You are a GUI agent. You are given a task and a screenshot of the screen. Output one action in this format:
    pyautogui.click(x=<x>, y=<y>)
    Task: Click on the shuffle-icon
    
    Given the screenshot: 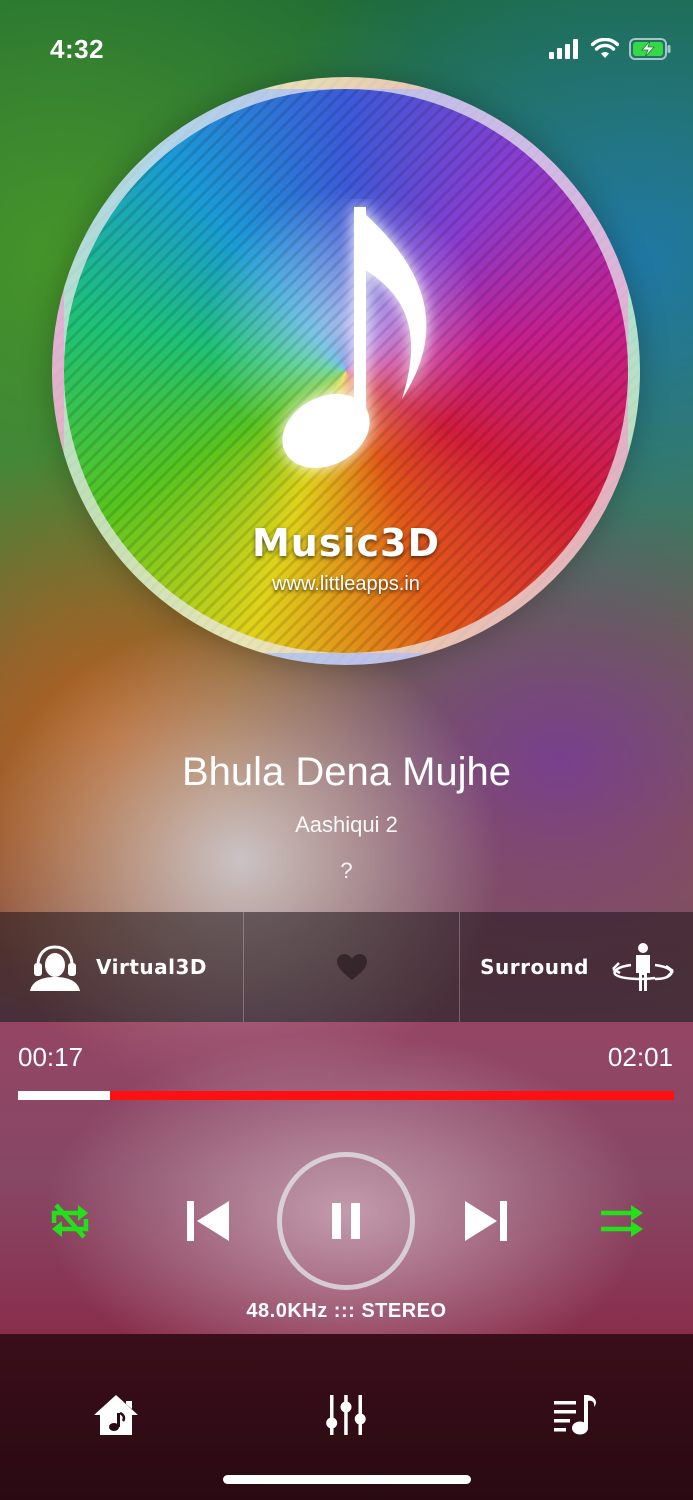 What is the action you would take?
    pyautogui.click(x=622, y=1221)
    